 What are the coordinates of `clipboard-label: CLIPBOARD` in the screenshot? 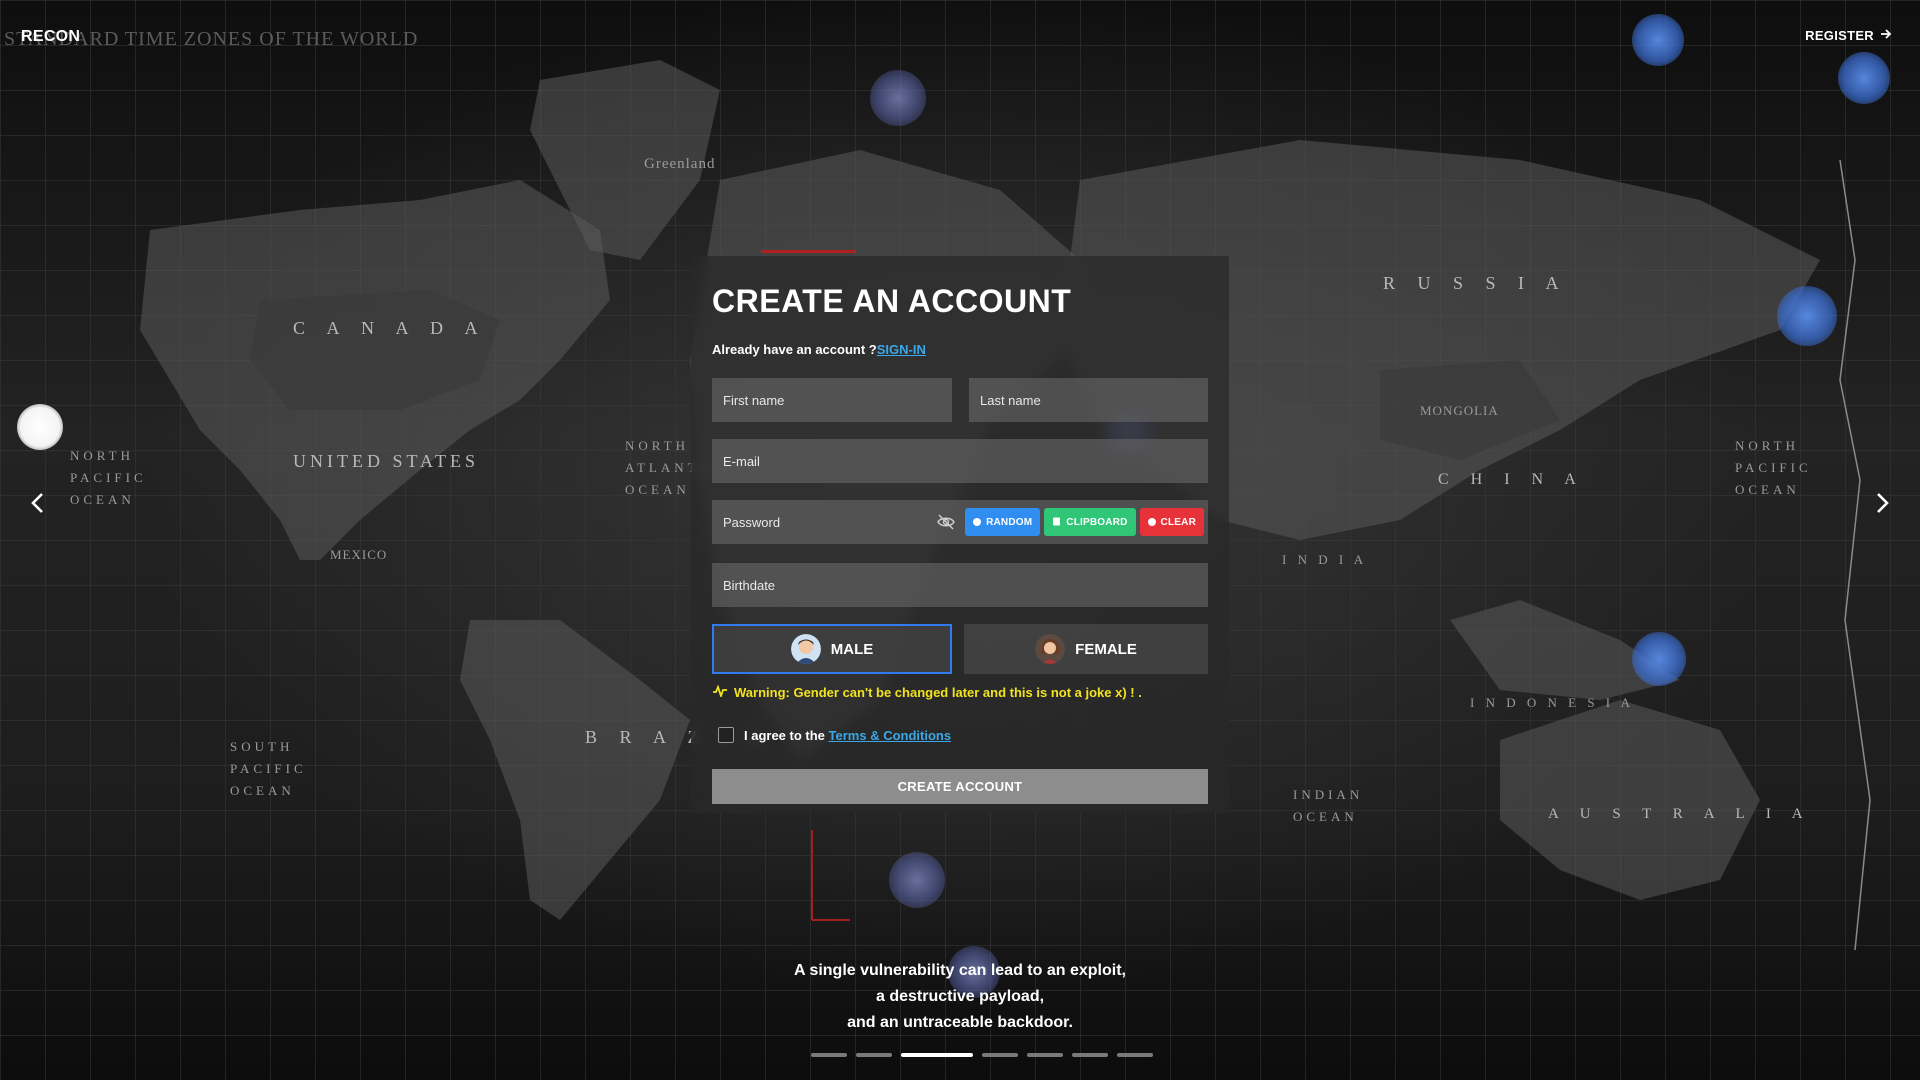 It's located at (1097, 522).